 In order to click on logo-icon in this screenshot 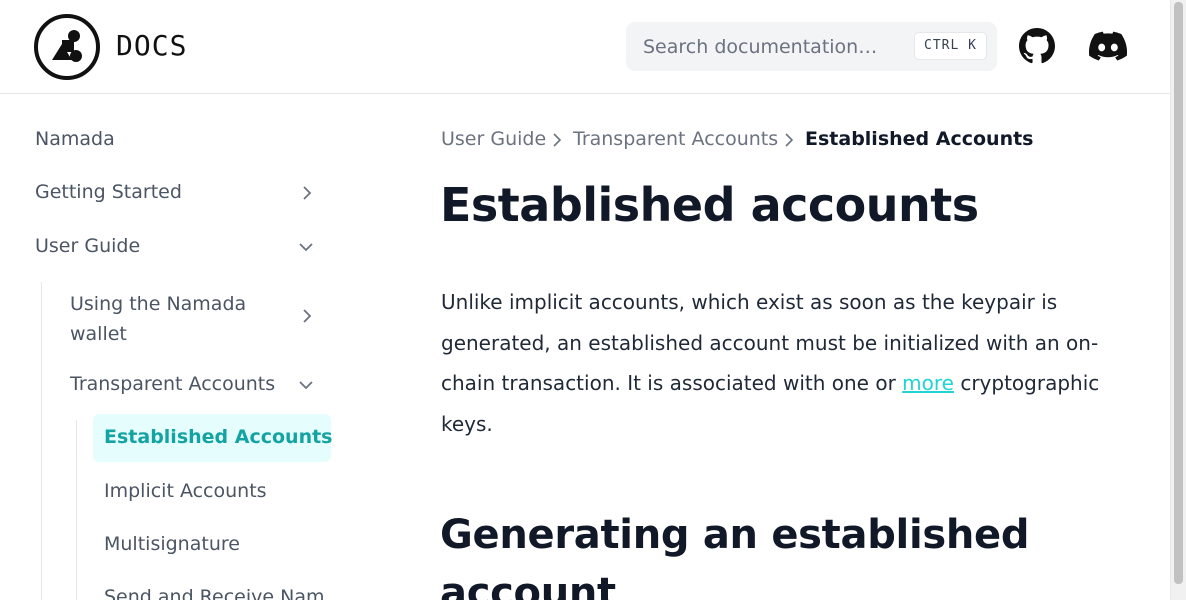, I will do `click(67, 47)`.